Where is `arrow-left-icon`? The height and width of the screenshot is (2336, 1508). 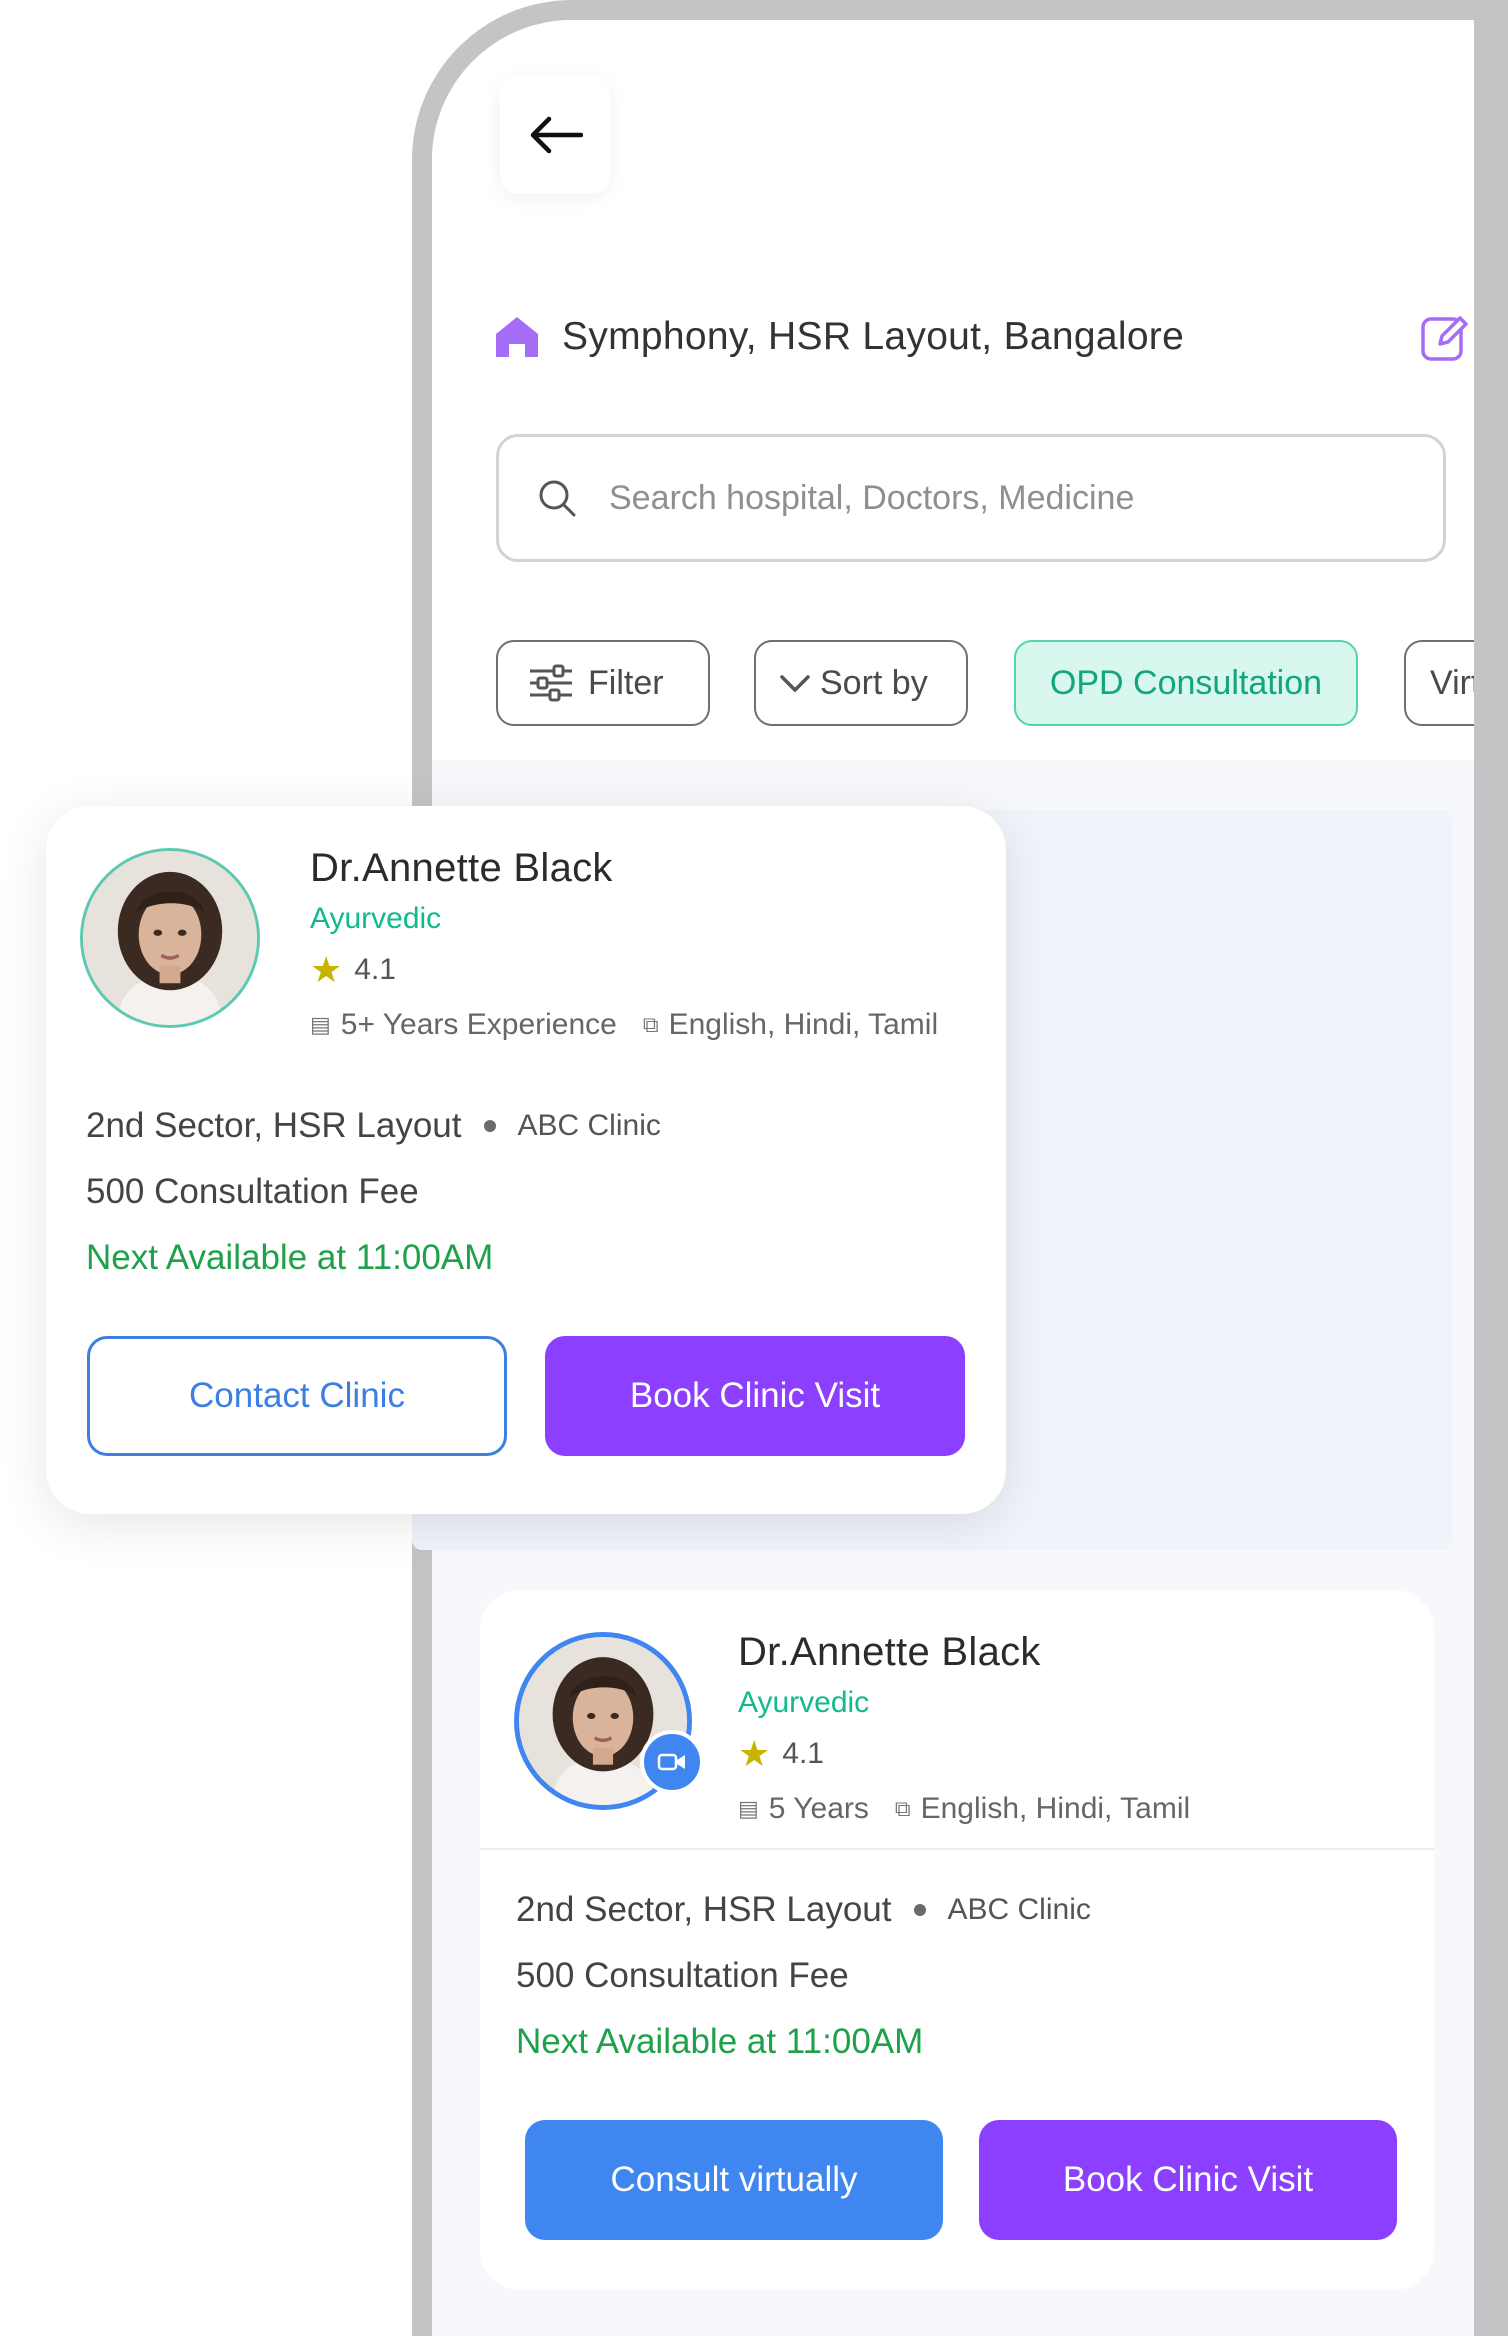
arrow-left-icon is located at coordinates (556, 135).